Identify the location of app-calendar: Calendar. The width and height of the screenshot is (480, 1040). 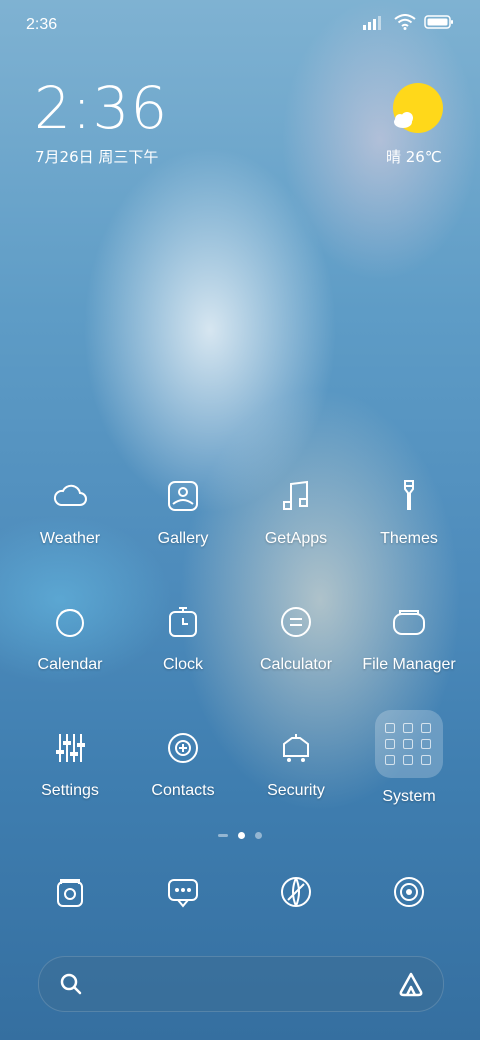
(70, 636).